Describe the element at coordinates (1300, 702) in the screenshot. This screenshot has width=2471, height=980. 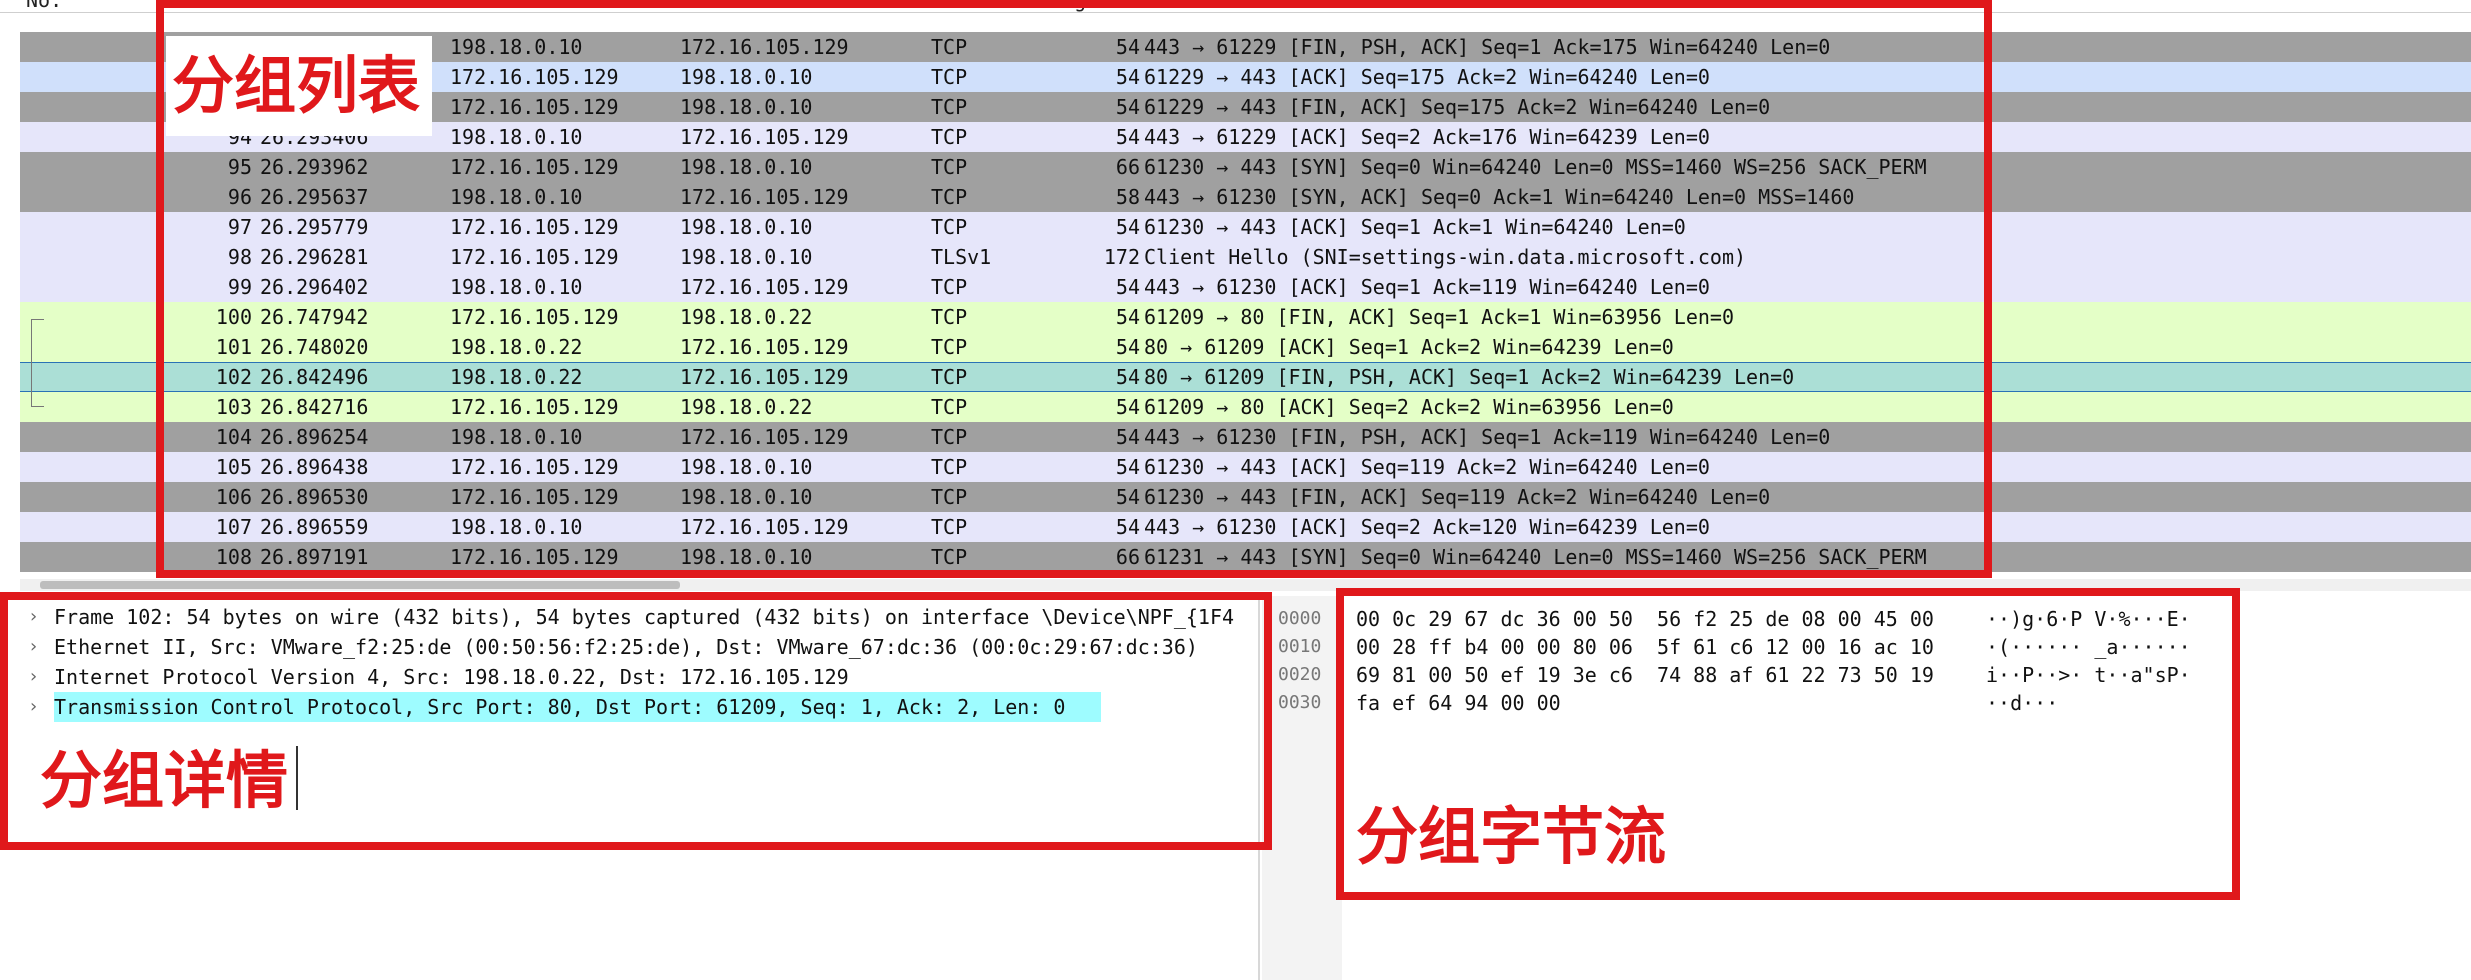
I see `byte-offset: 0030` at that location.